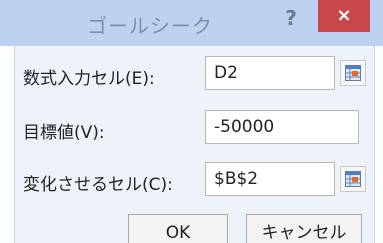 Image resolution: width=383 pixels, height=243 pixels. What do you see at coordinates (178, 228) in the screenshot?
I see `ok-button: OK` at bounding box center [178, 228].